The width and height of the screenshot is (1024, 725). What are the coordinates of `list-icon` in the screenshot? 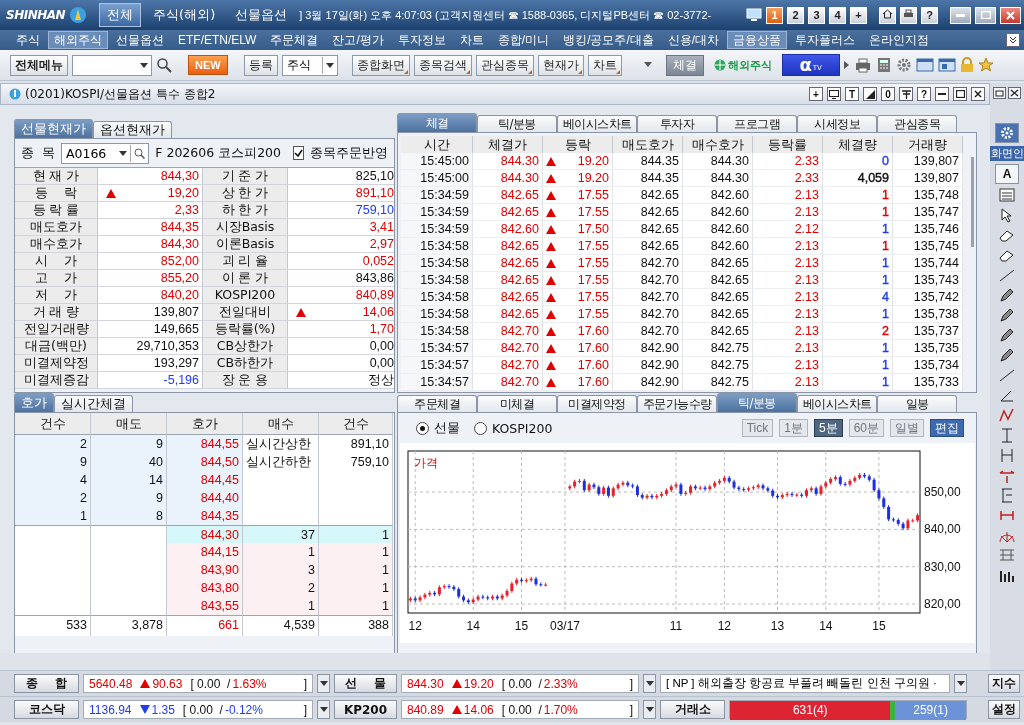 It's located at (1007, 195).